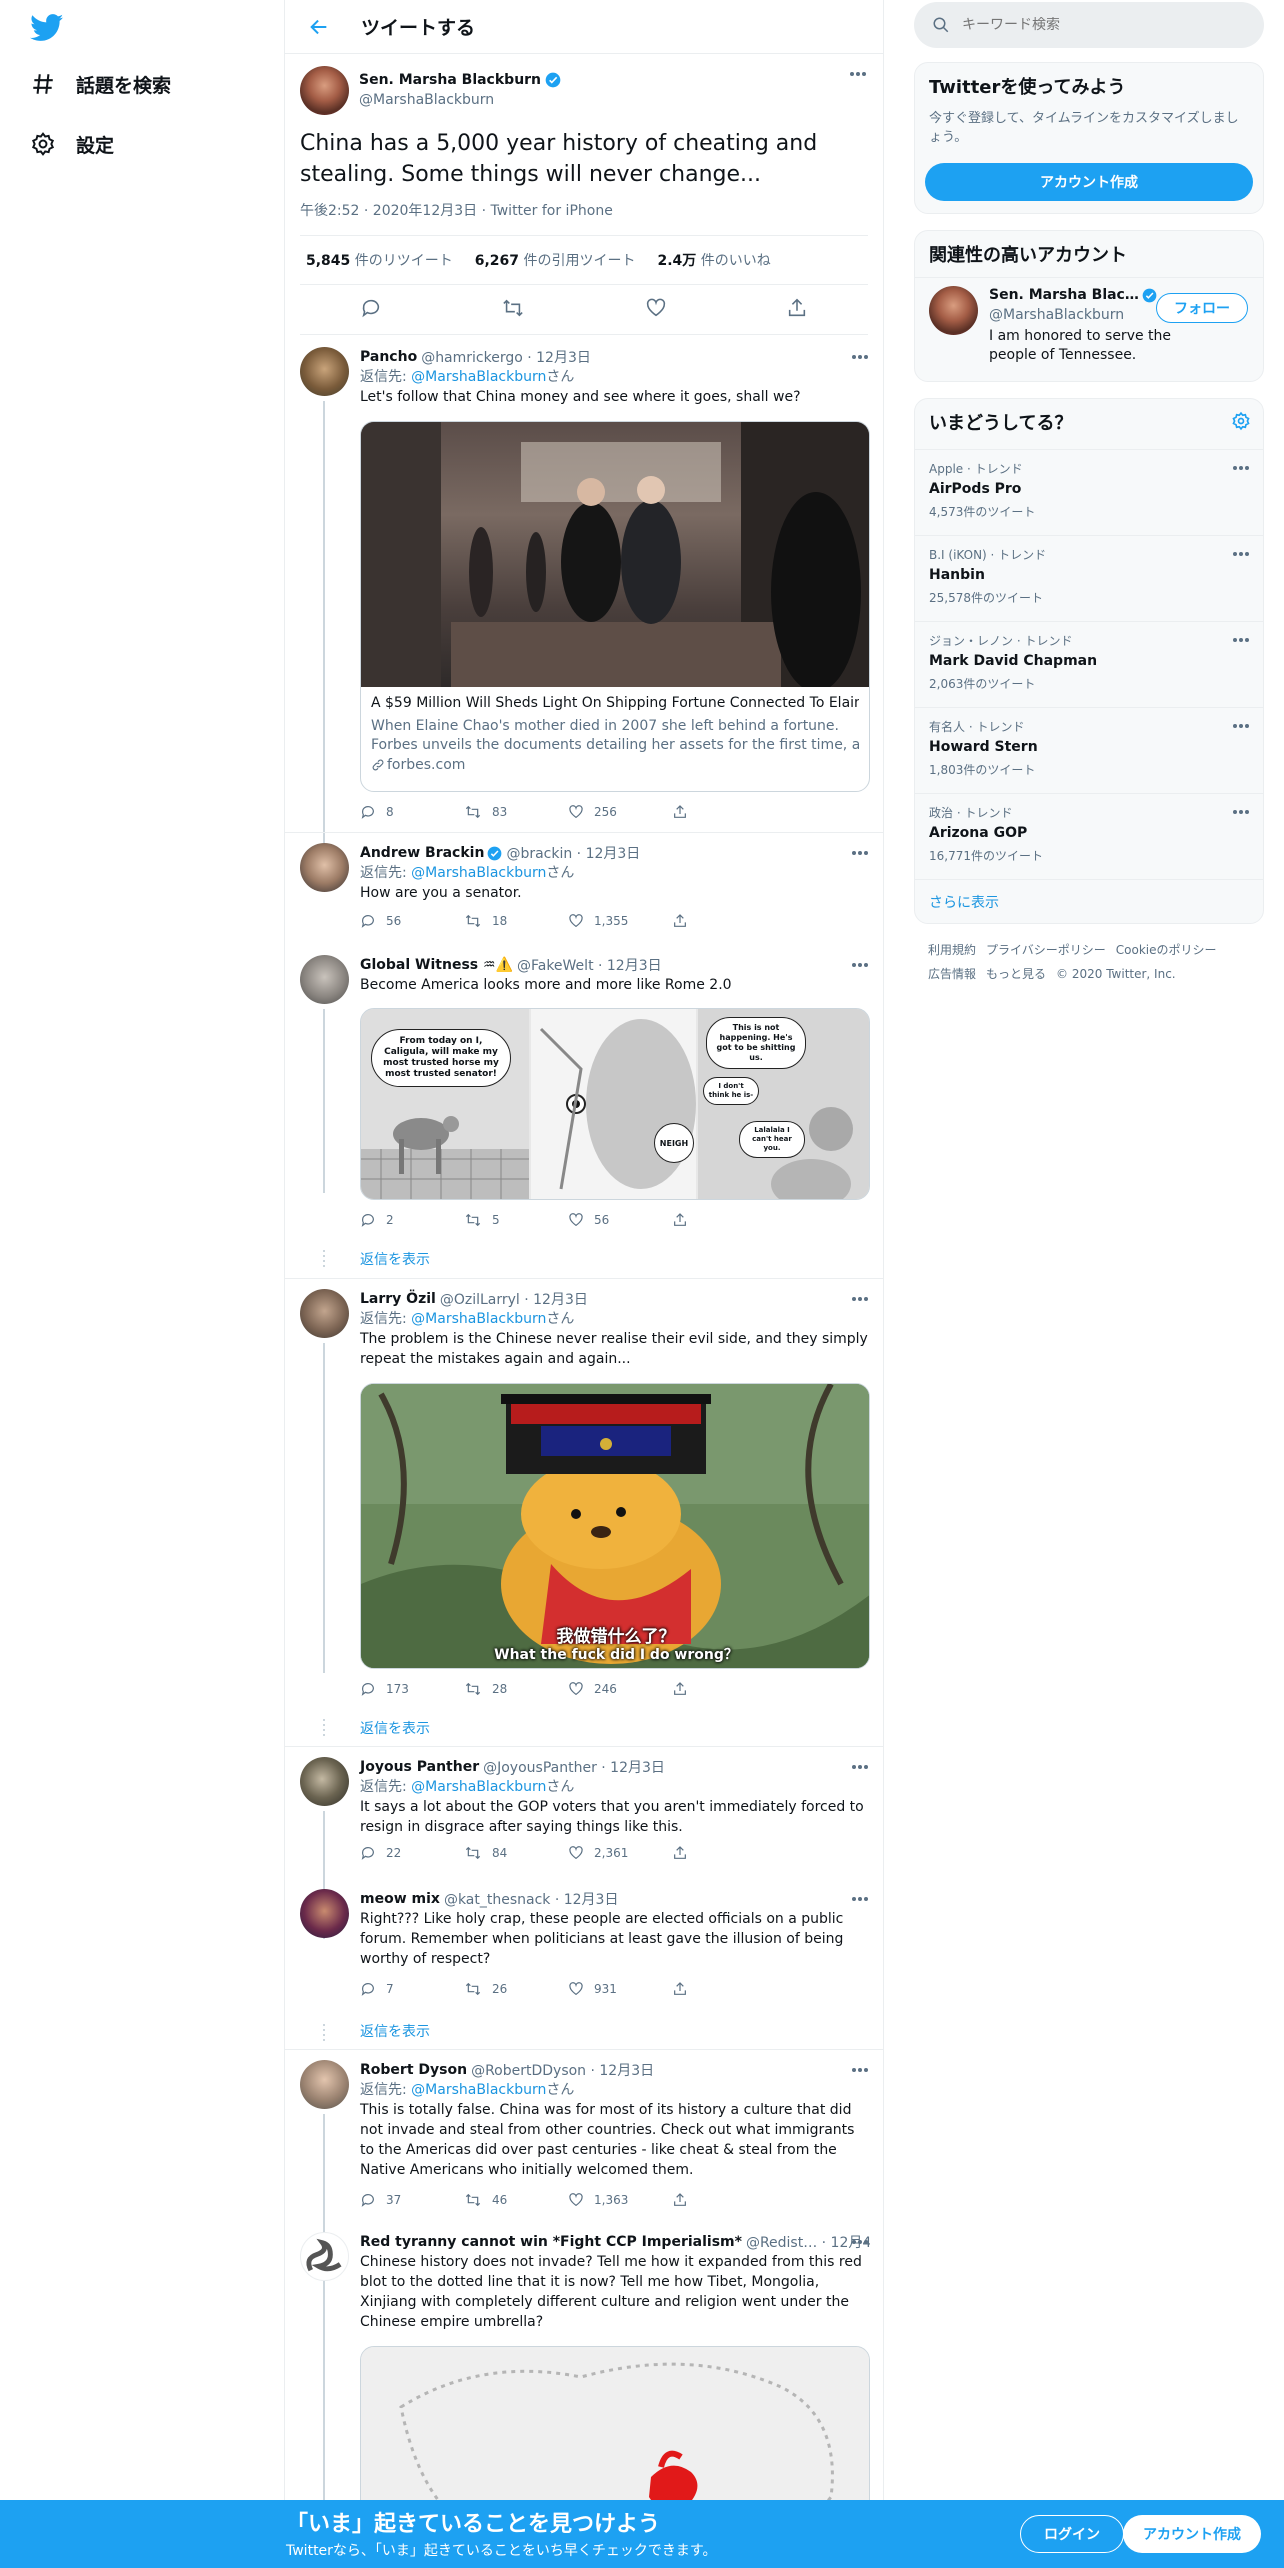  Describe the element at coordinates (714, 260) in the screenshot. I see `like-count: 2.4万 件のいいね` at that location.